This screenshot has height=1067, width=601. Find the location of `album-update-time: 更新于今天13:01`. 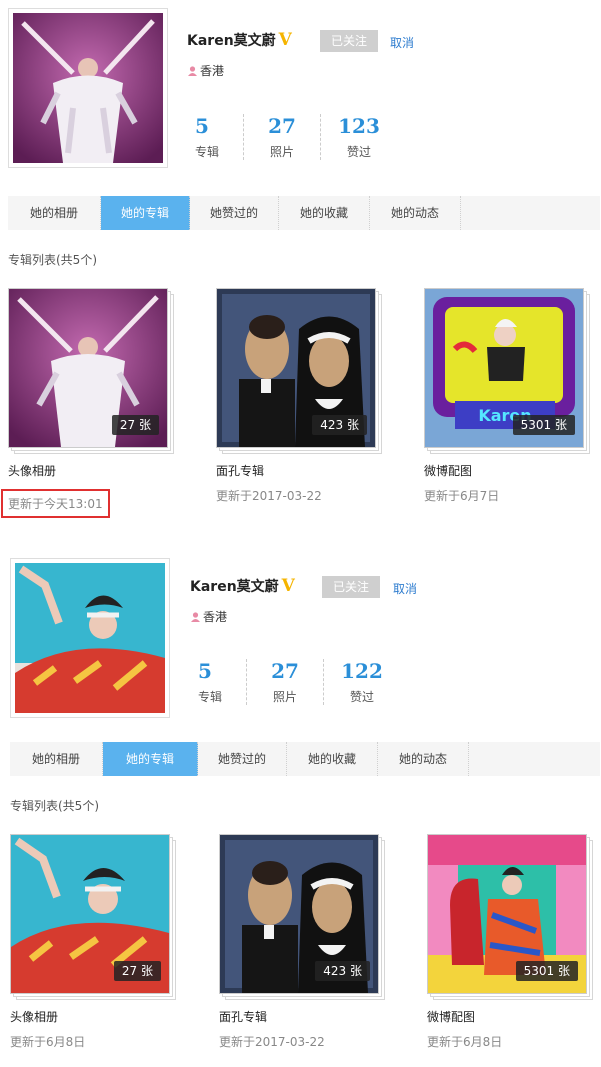

album-update-time: 更新于今天13:01 is located at coordinates (55, 503).